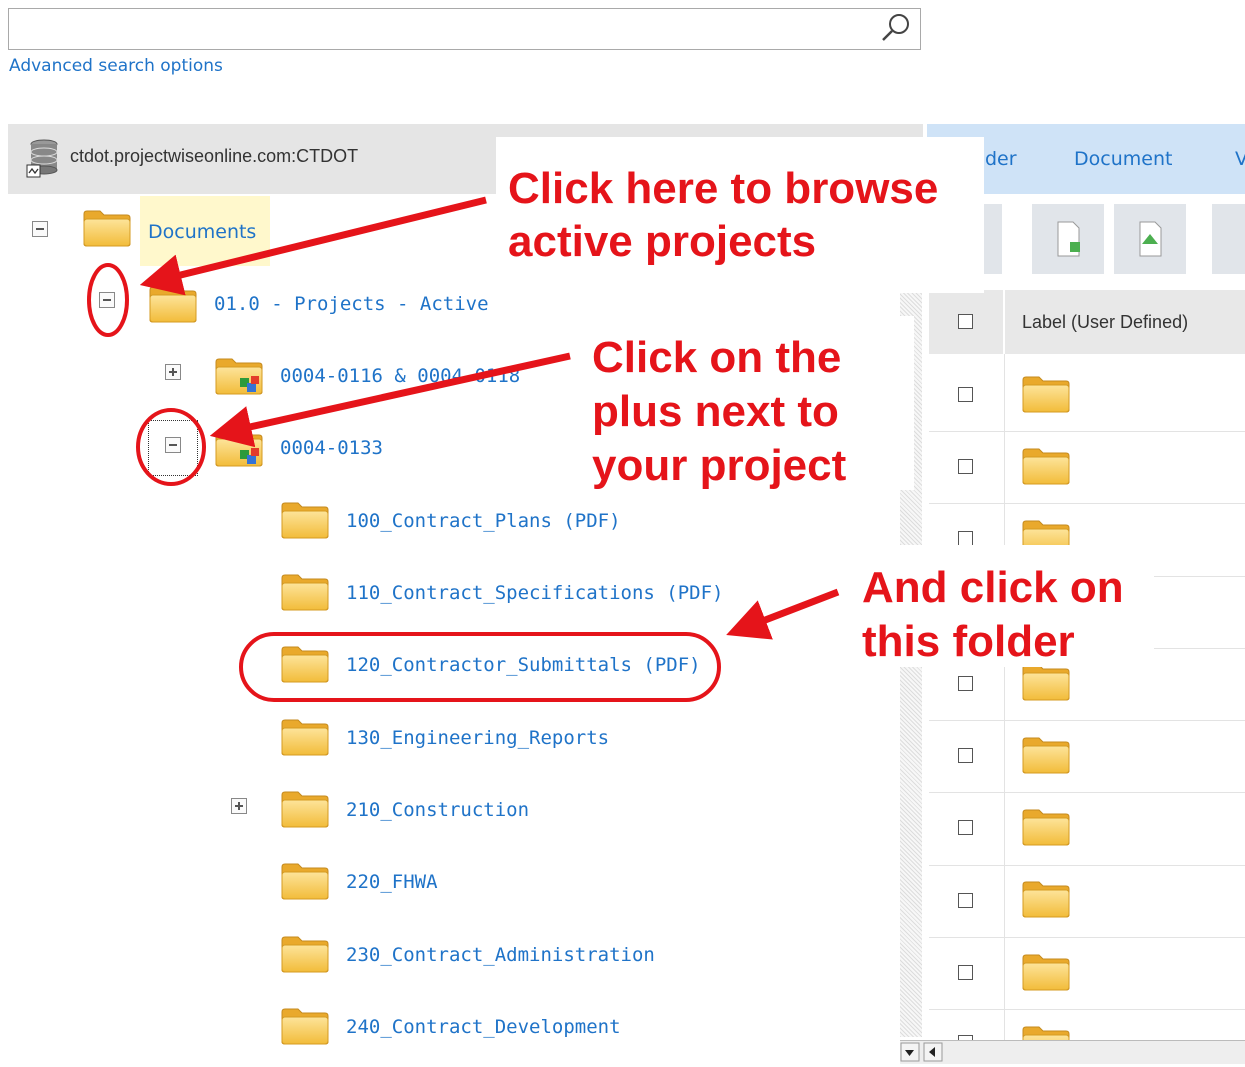 This screenshot has width=1245, height=1067. What do you see at coordinates (1123, 159) in the screenshot?
I see `tab-document: Document` at bounding box center [1123, 159].